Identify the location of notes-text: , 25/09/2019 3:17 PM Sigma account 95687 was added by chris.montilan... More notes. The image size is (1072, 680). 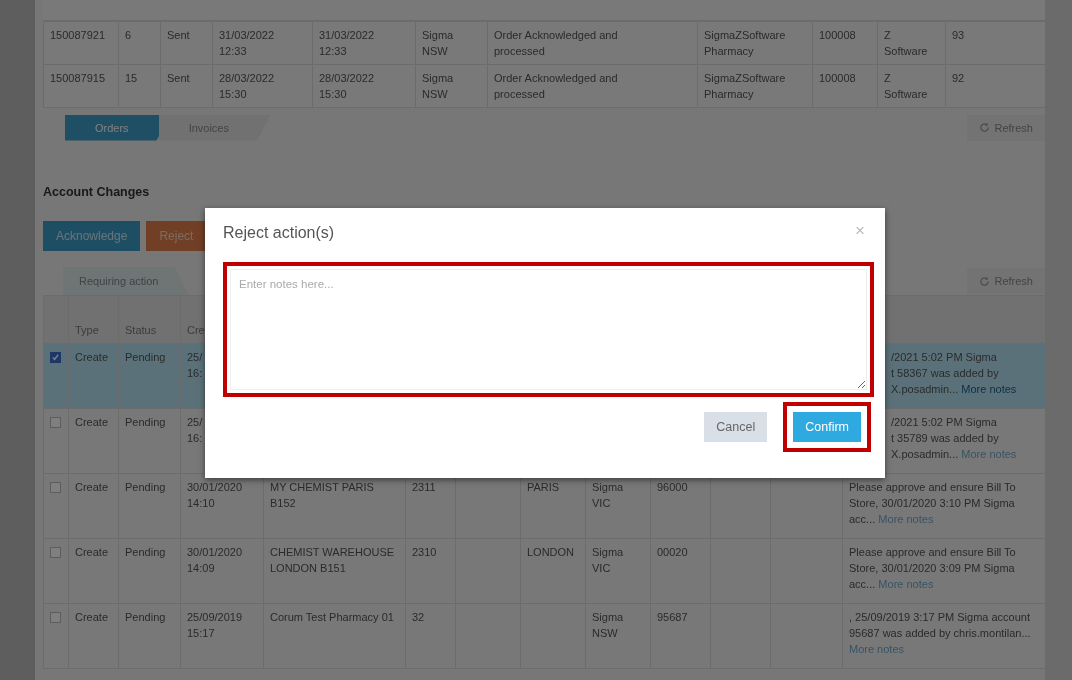
(940, 633).